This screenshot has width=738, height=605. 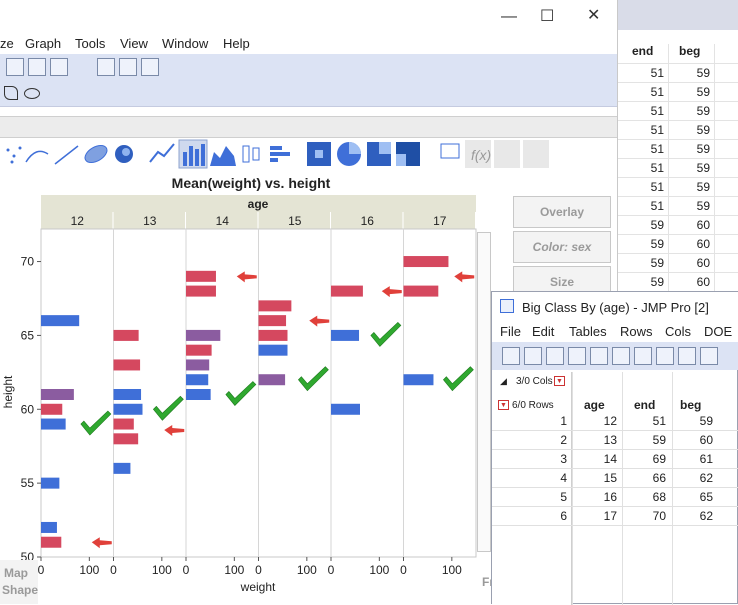 I want to click on copy-icon, so click(x=106, y=67).